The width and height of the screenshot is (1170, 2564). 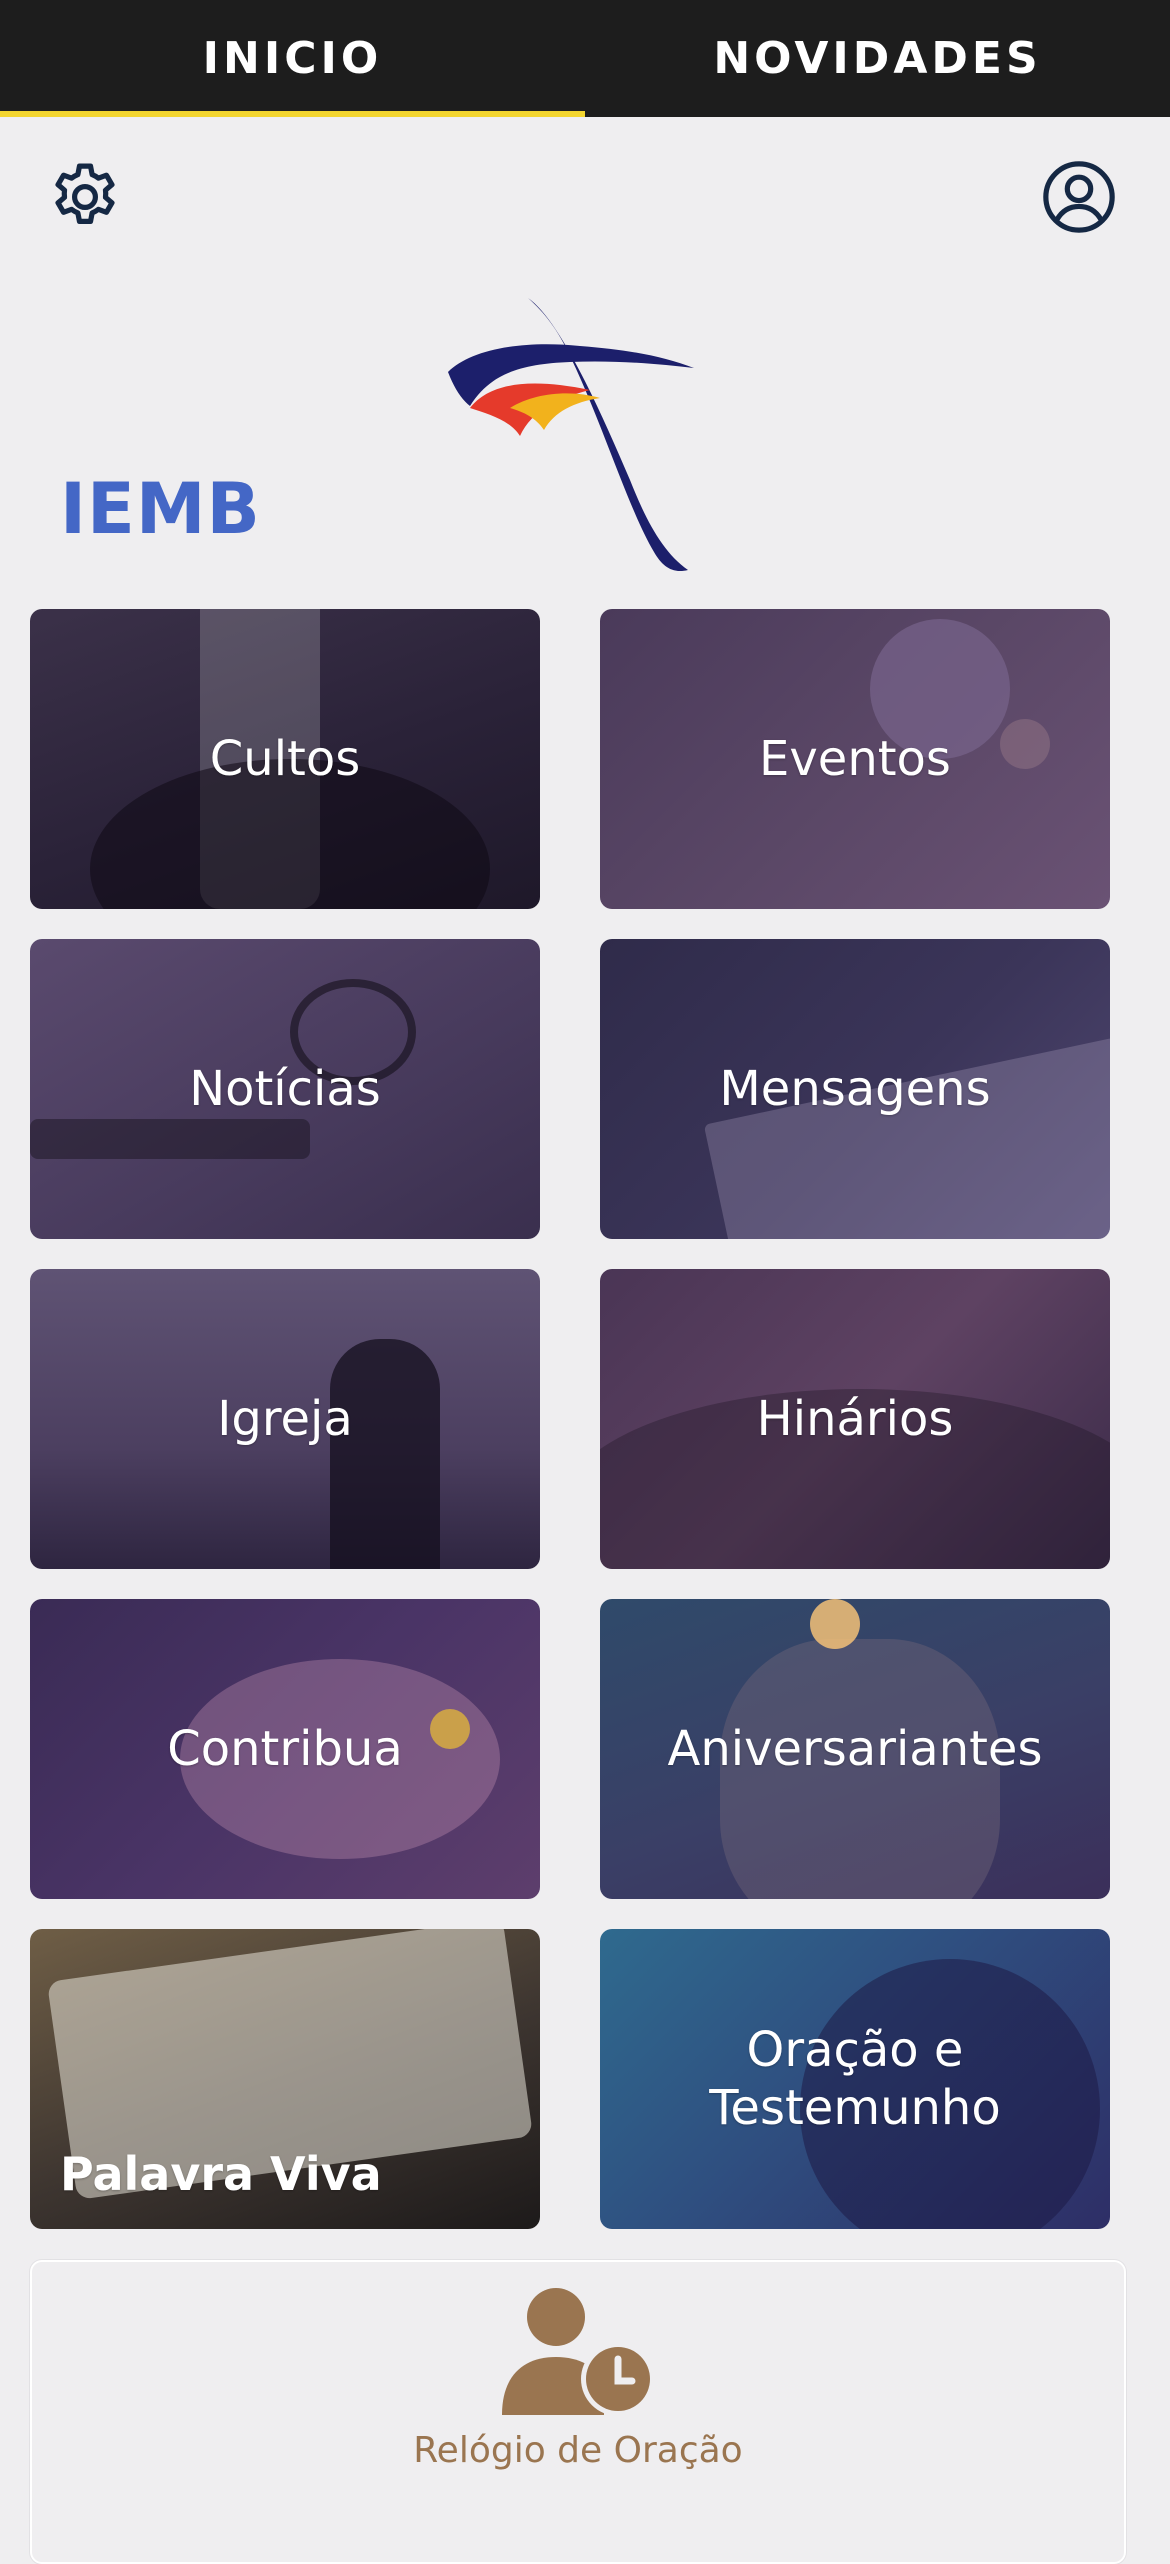 What do you see at coordinates (1079, 197) in the screenshot?
I see `user-circle-icon` at bounding box center [1079, 197].